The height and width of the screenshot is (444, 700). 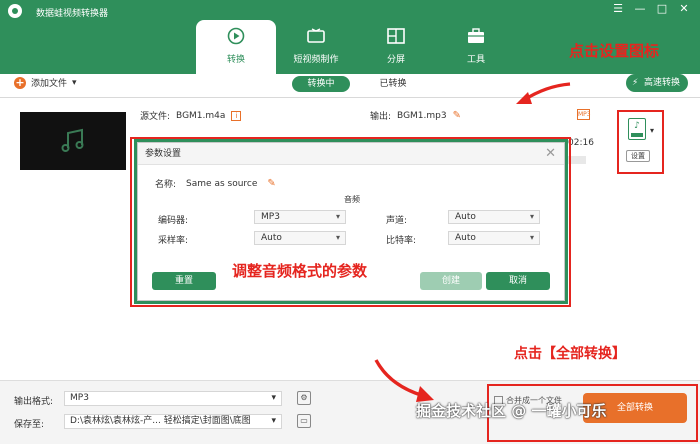 I want to click on high-speed-button: 高速转换, so click(x=657, y=83).